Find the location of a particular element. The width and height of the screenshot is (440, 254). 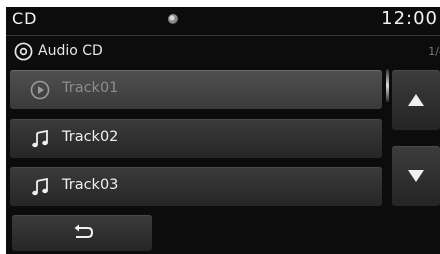

triangle-up-icon is located at coordinates (416, 100).